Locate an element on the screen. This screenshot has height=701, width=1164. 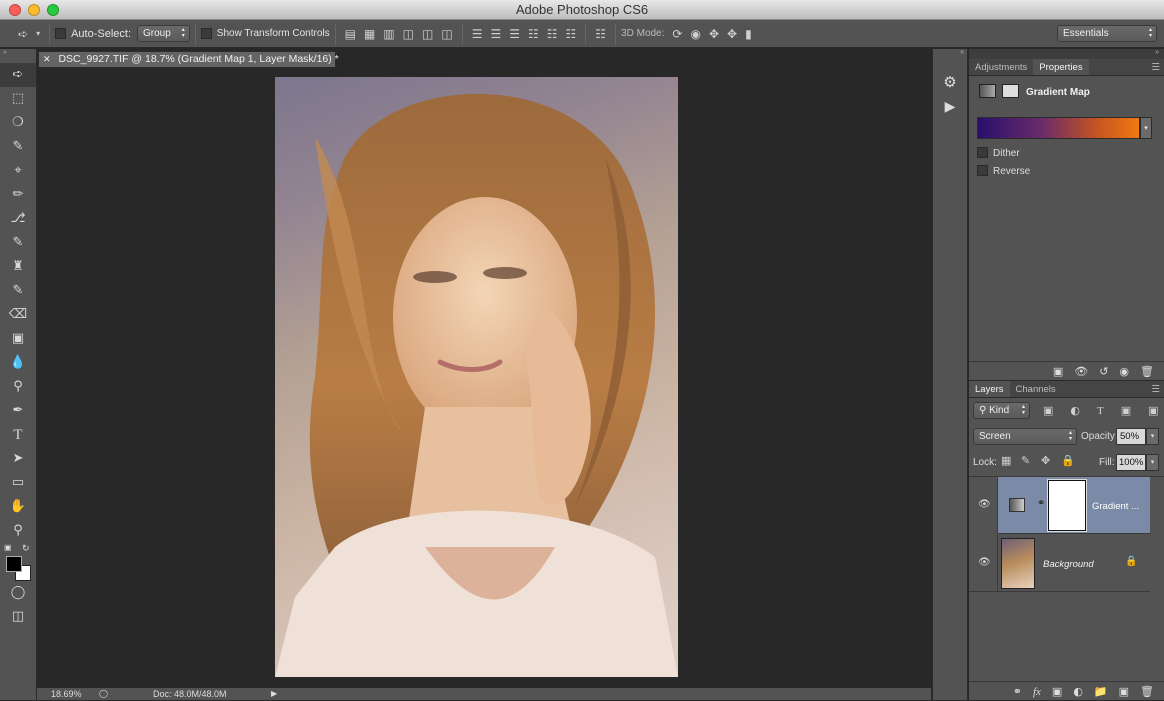
filter-adjustment-icon: ◐ is located at coordinates (1075, 410).